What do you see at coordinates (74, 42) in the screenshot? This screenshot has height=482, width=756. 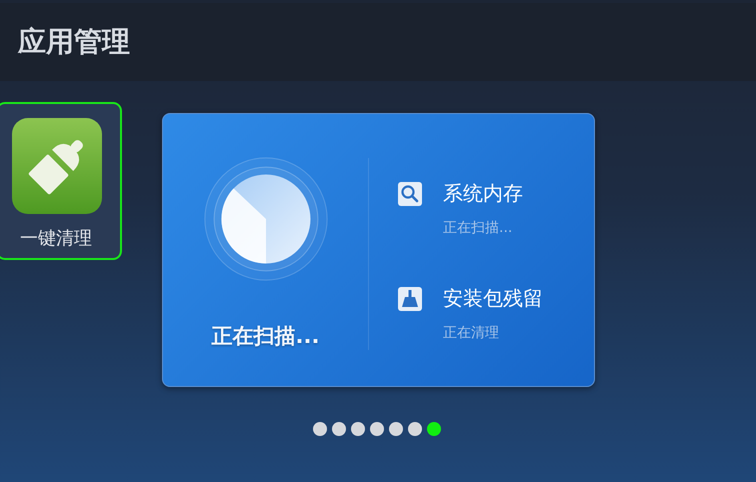 I see `page-title: 应用管理` at bounding box center [74, 42].